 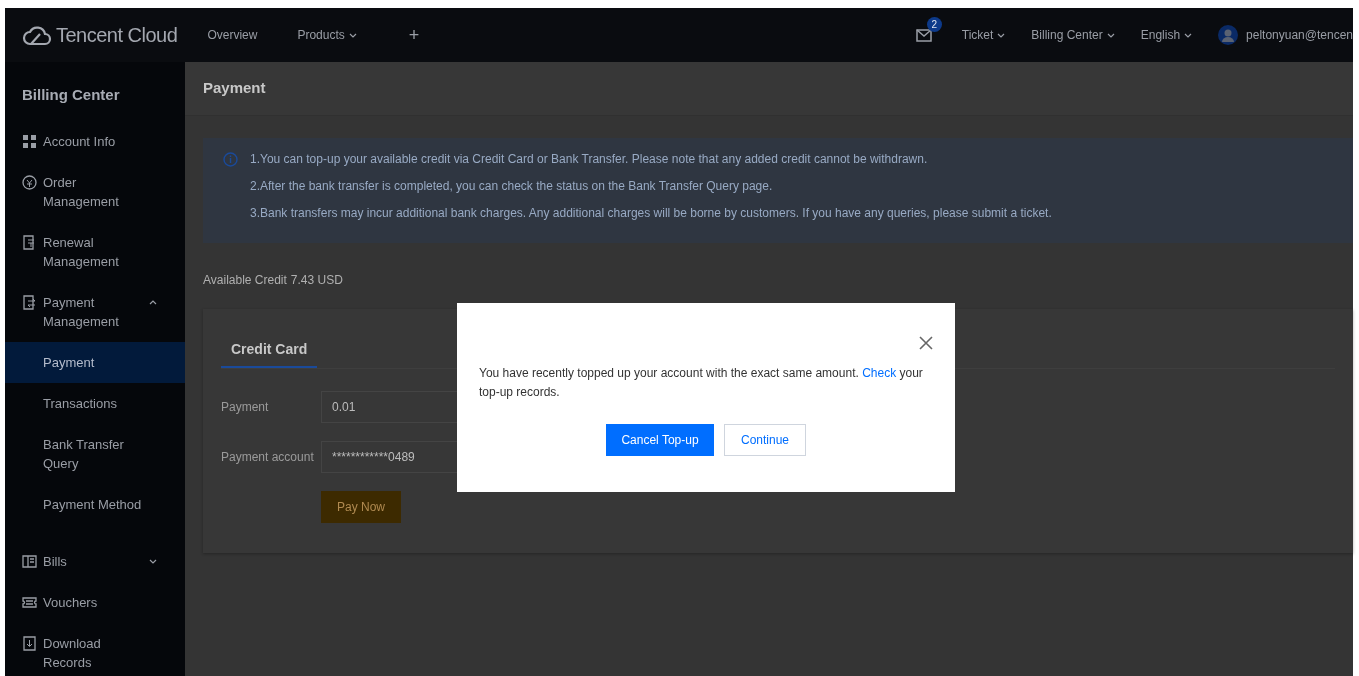 What do you see at coordinates (117, 35) in the screenshot?
I see `logo-text: Tencent Cloud` at bounding box center [117, 35].